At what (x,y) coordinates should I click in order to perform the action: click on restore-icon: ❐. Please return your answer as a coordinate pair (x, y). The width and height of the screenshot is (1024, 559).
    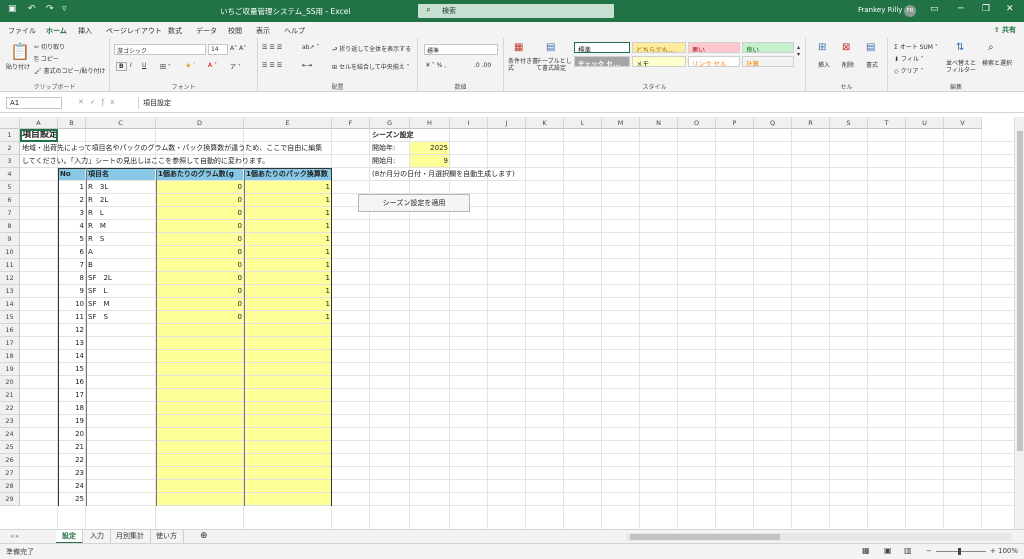
    Looking at the image, I should click on (986, 9).